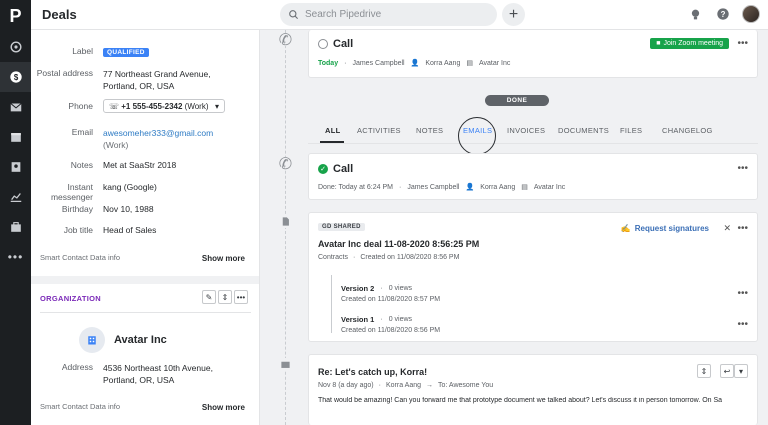  Describe the element at coordinates (693, 43) in the screenshot. I see `join-zoom-label: Join Zoom meeting` at that location.